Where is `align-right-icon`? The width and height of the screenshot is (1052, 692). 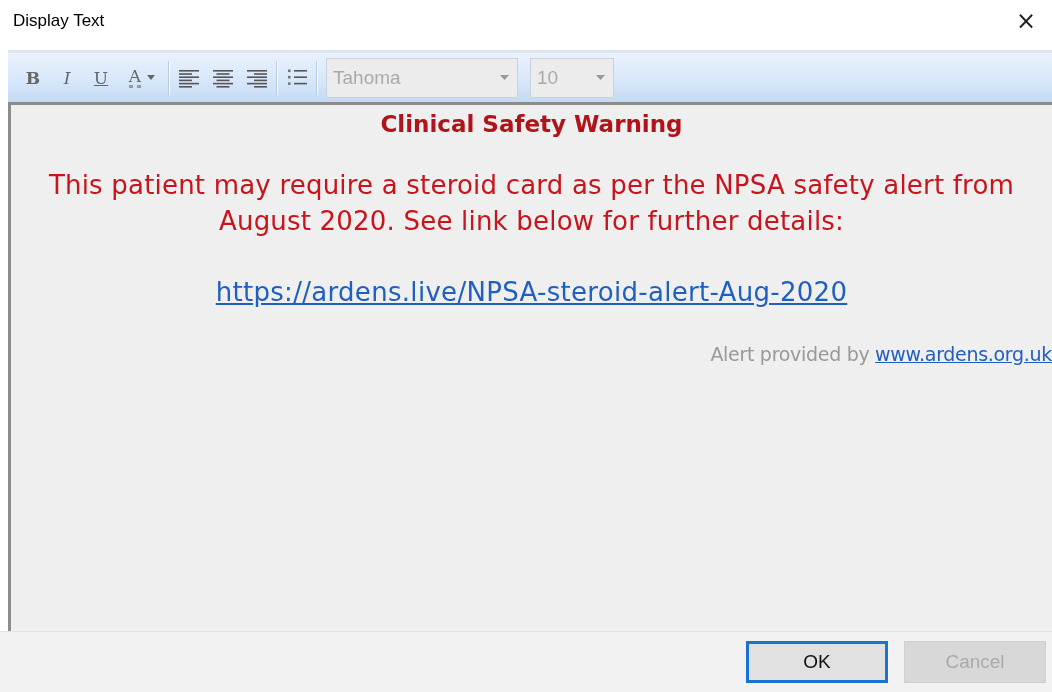
align-right-icon is located at coordinates (257, 77).